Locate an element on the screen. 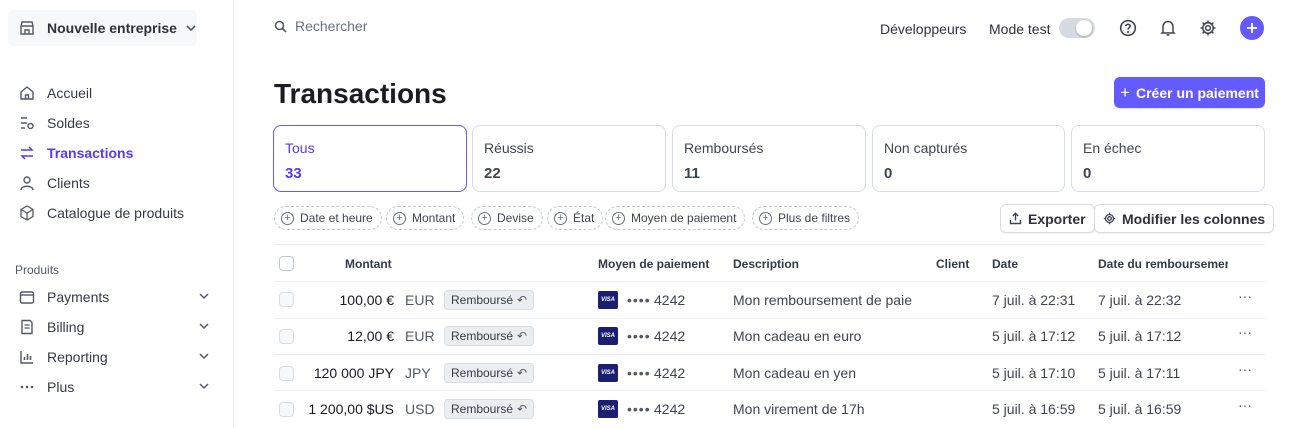 This screenshot has width=1298, height=428. column-header-date: Date is located at coordinates (1005, 264).